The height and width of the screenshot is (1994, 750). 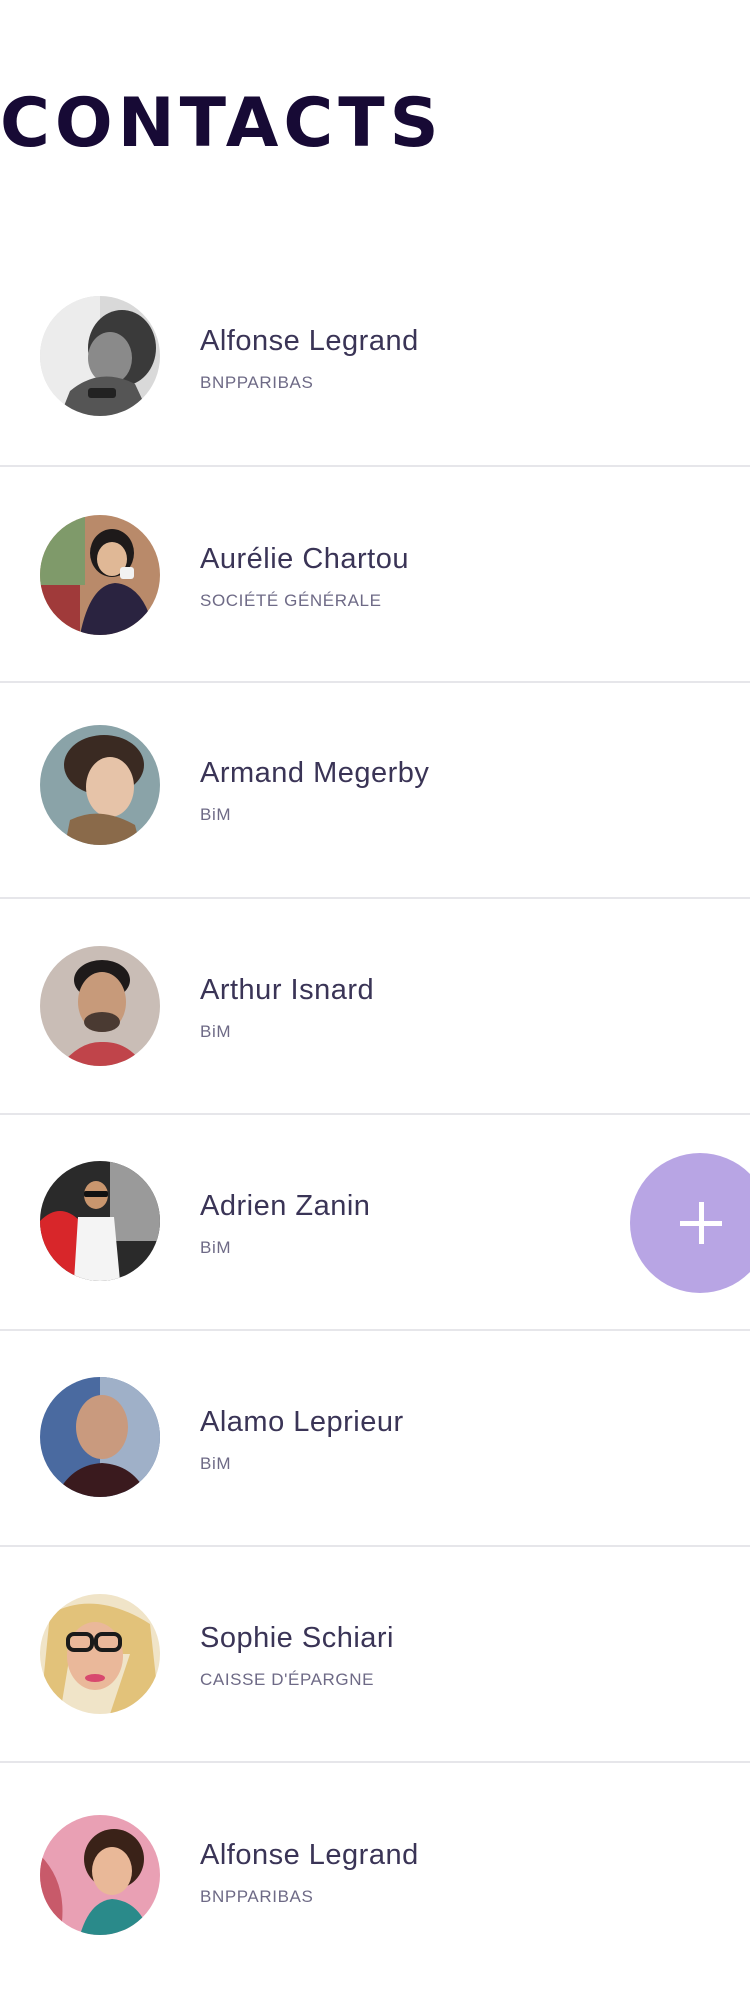 What do you see at coordinates (287, 1679) in the screenshot?
I see `contact-company: CAISSE D'ÉPARGNE` at bounding box center [287, 1679].